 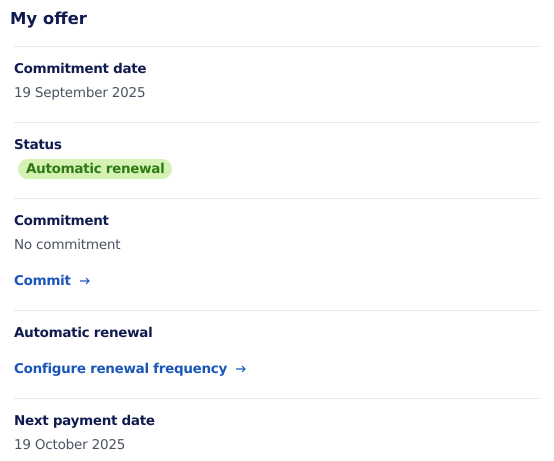 I want to click on field-label: Next payment date, so click(x=84, y=421).